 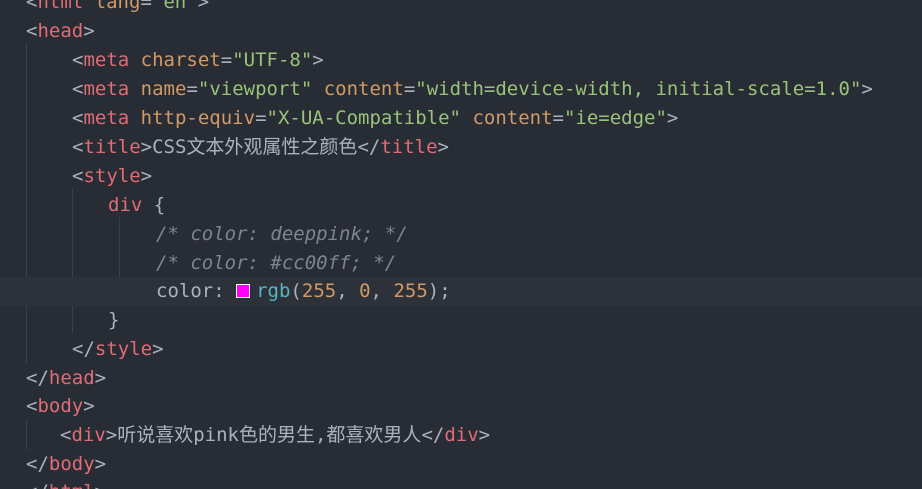 What do you see at coordinates (125, 205) in the screenshot?
I see `css-selector: div` at bounding box center [125, 205].